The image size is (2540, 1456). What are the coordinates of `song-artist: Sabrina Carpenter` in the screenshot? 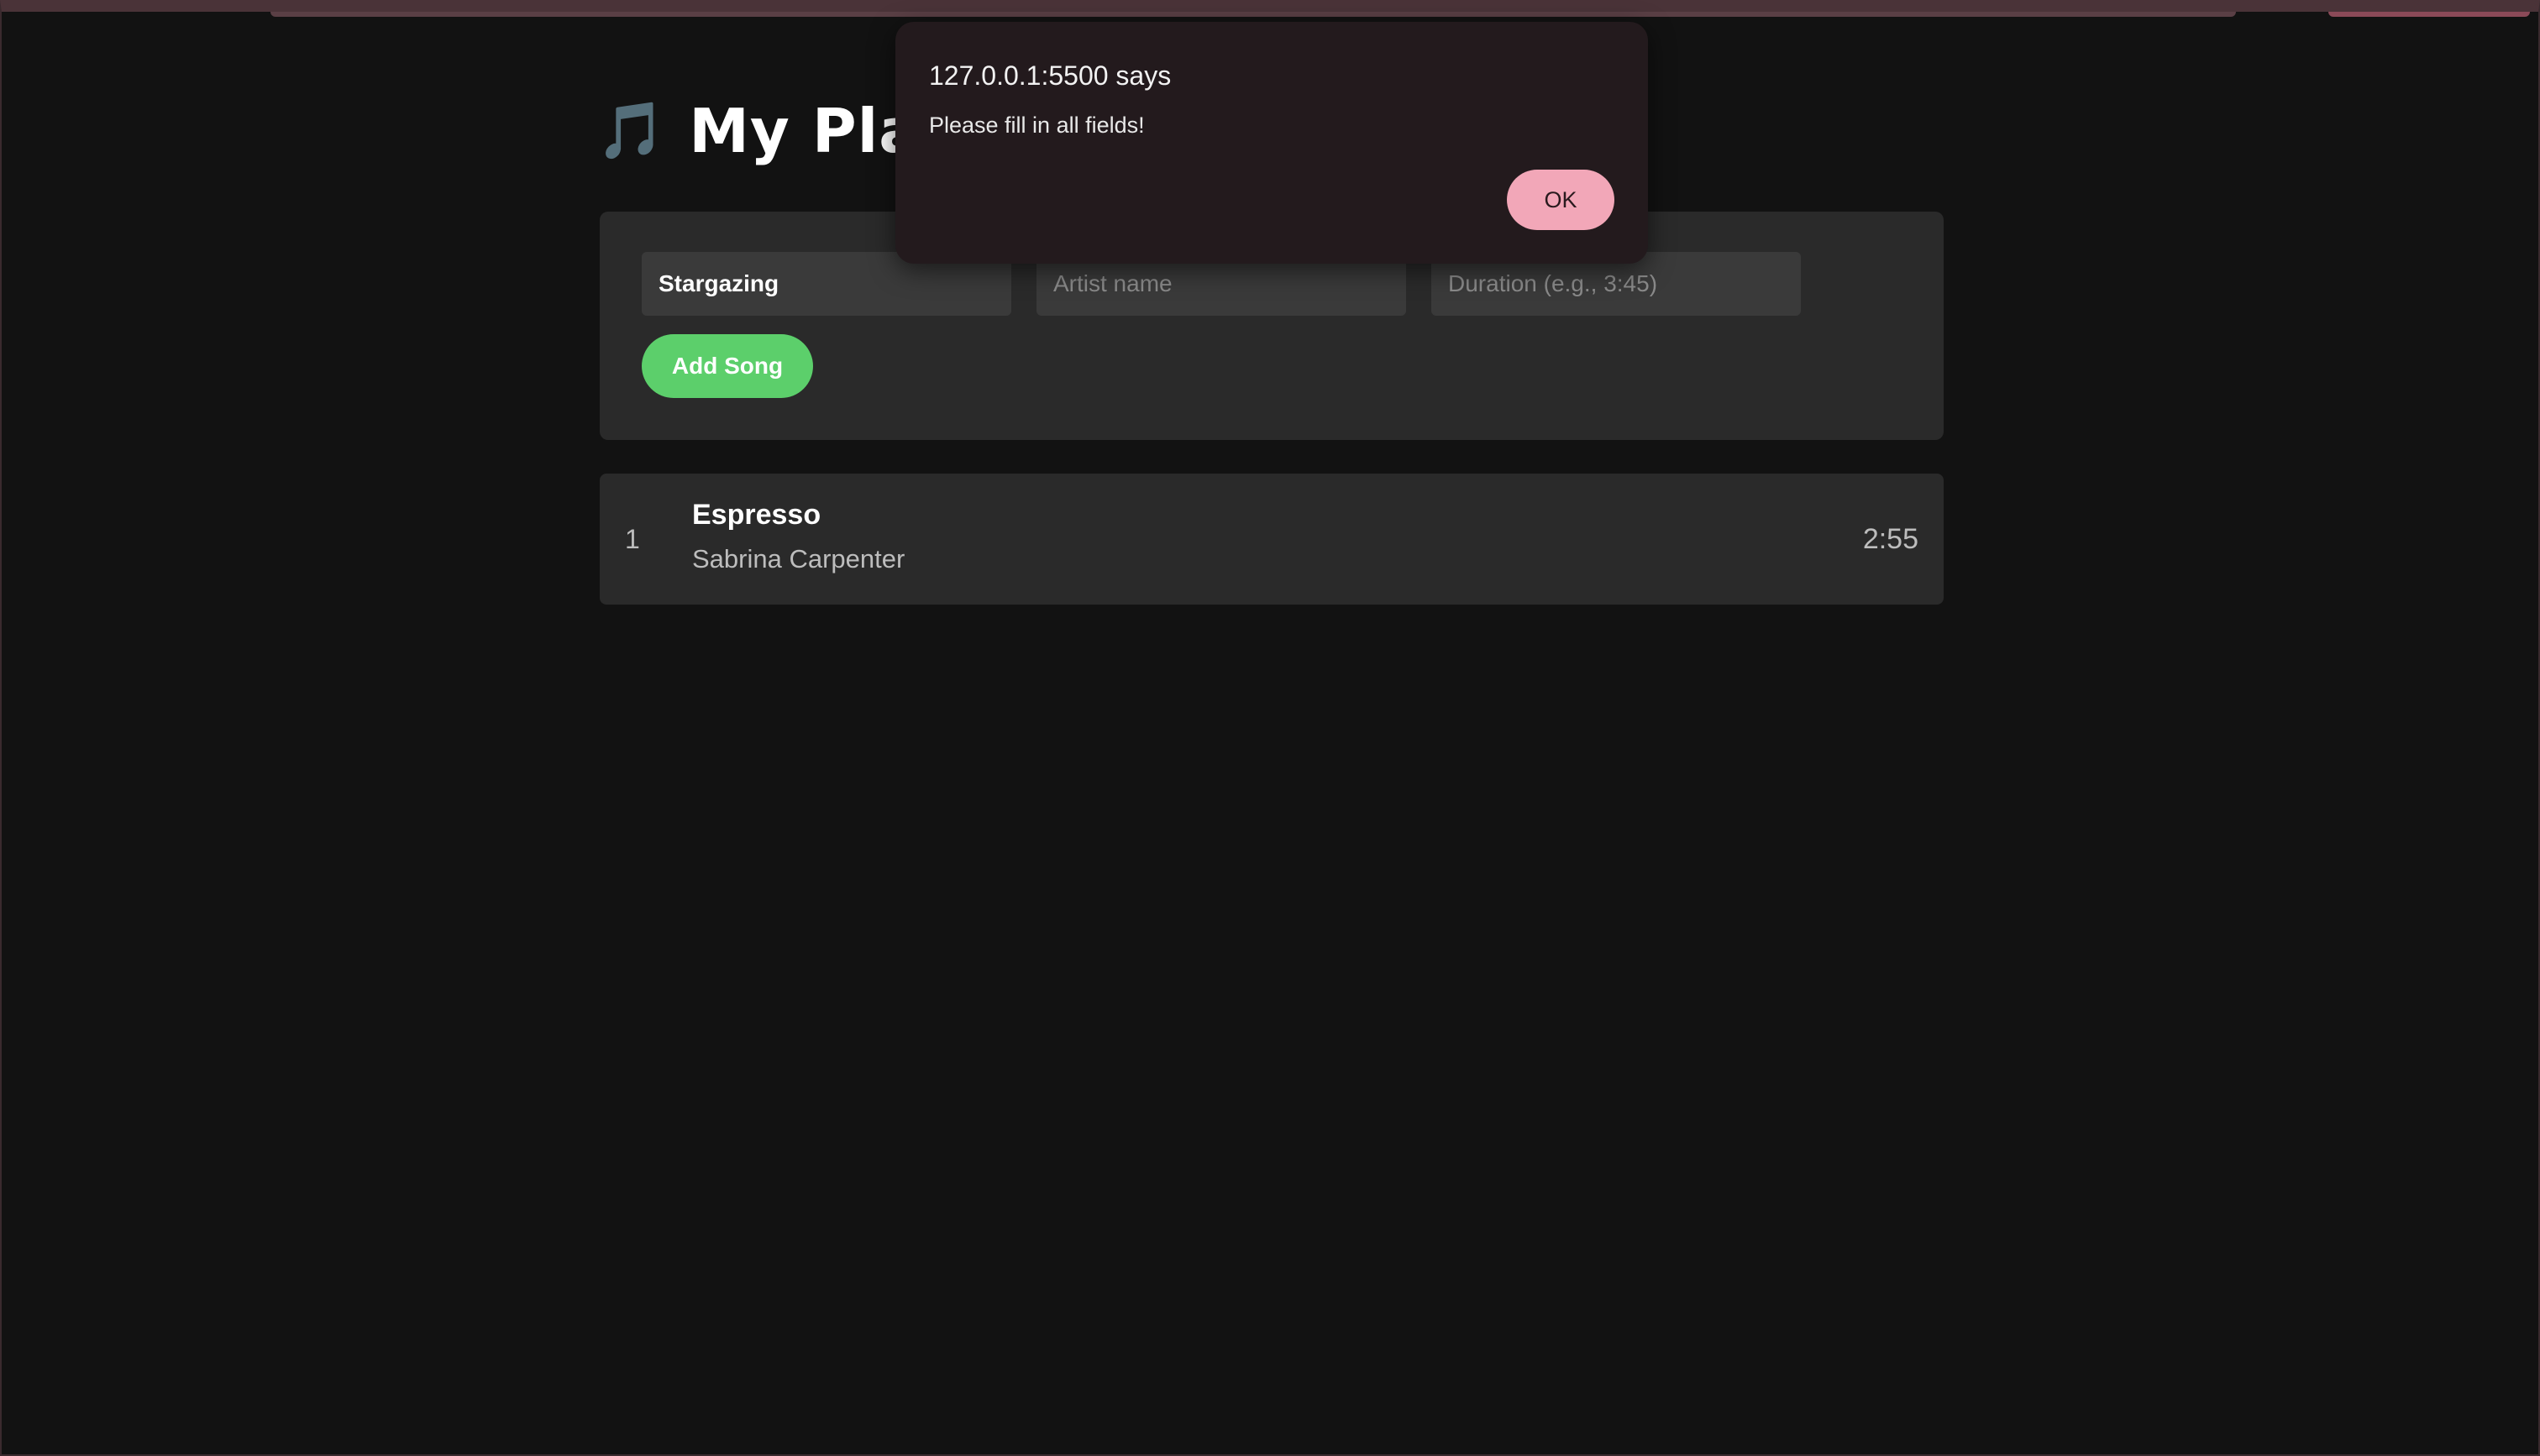 It's located at (798, 558).